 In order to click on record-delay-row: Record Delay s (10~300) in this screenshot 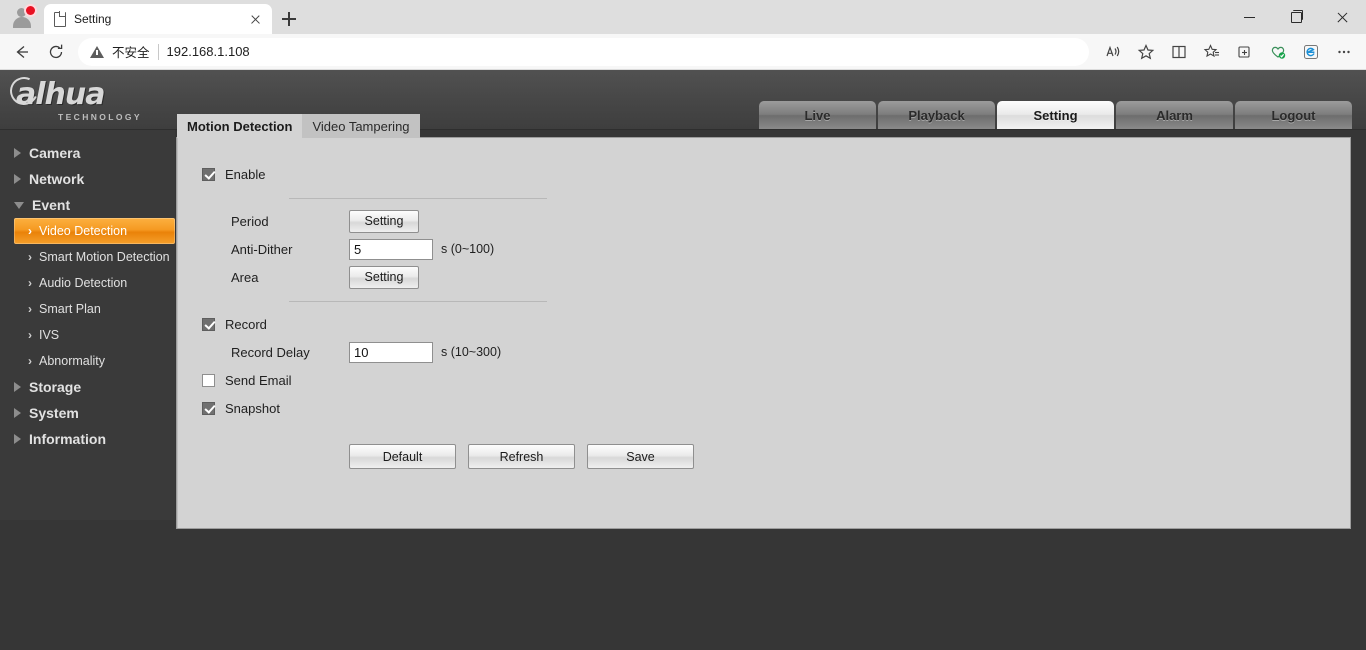, I will do `click(790, 352)`.